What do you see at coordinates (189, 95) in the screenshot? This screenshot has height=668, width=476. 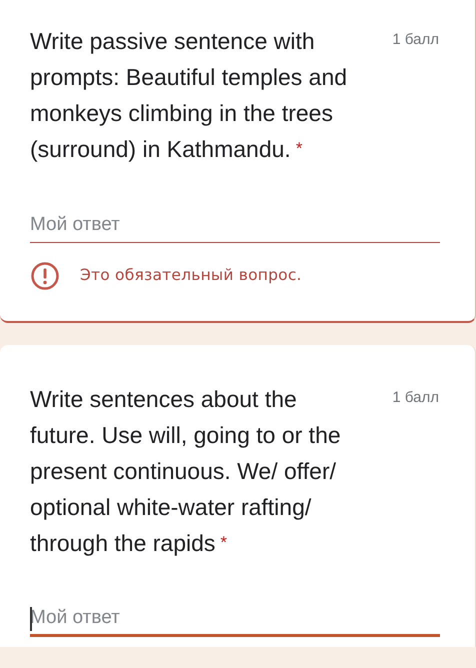 I see `question-title: Write passive sentence with prompts: Beautiful temples and monkeys climbing in the trees (surround) in Kathmandu. *` at bounding box center [189, 95].